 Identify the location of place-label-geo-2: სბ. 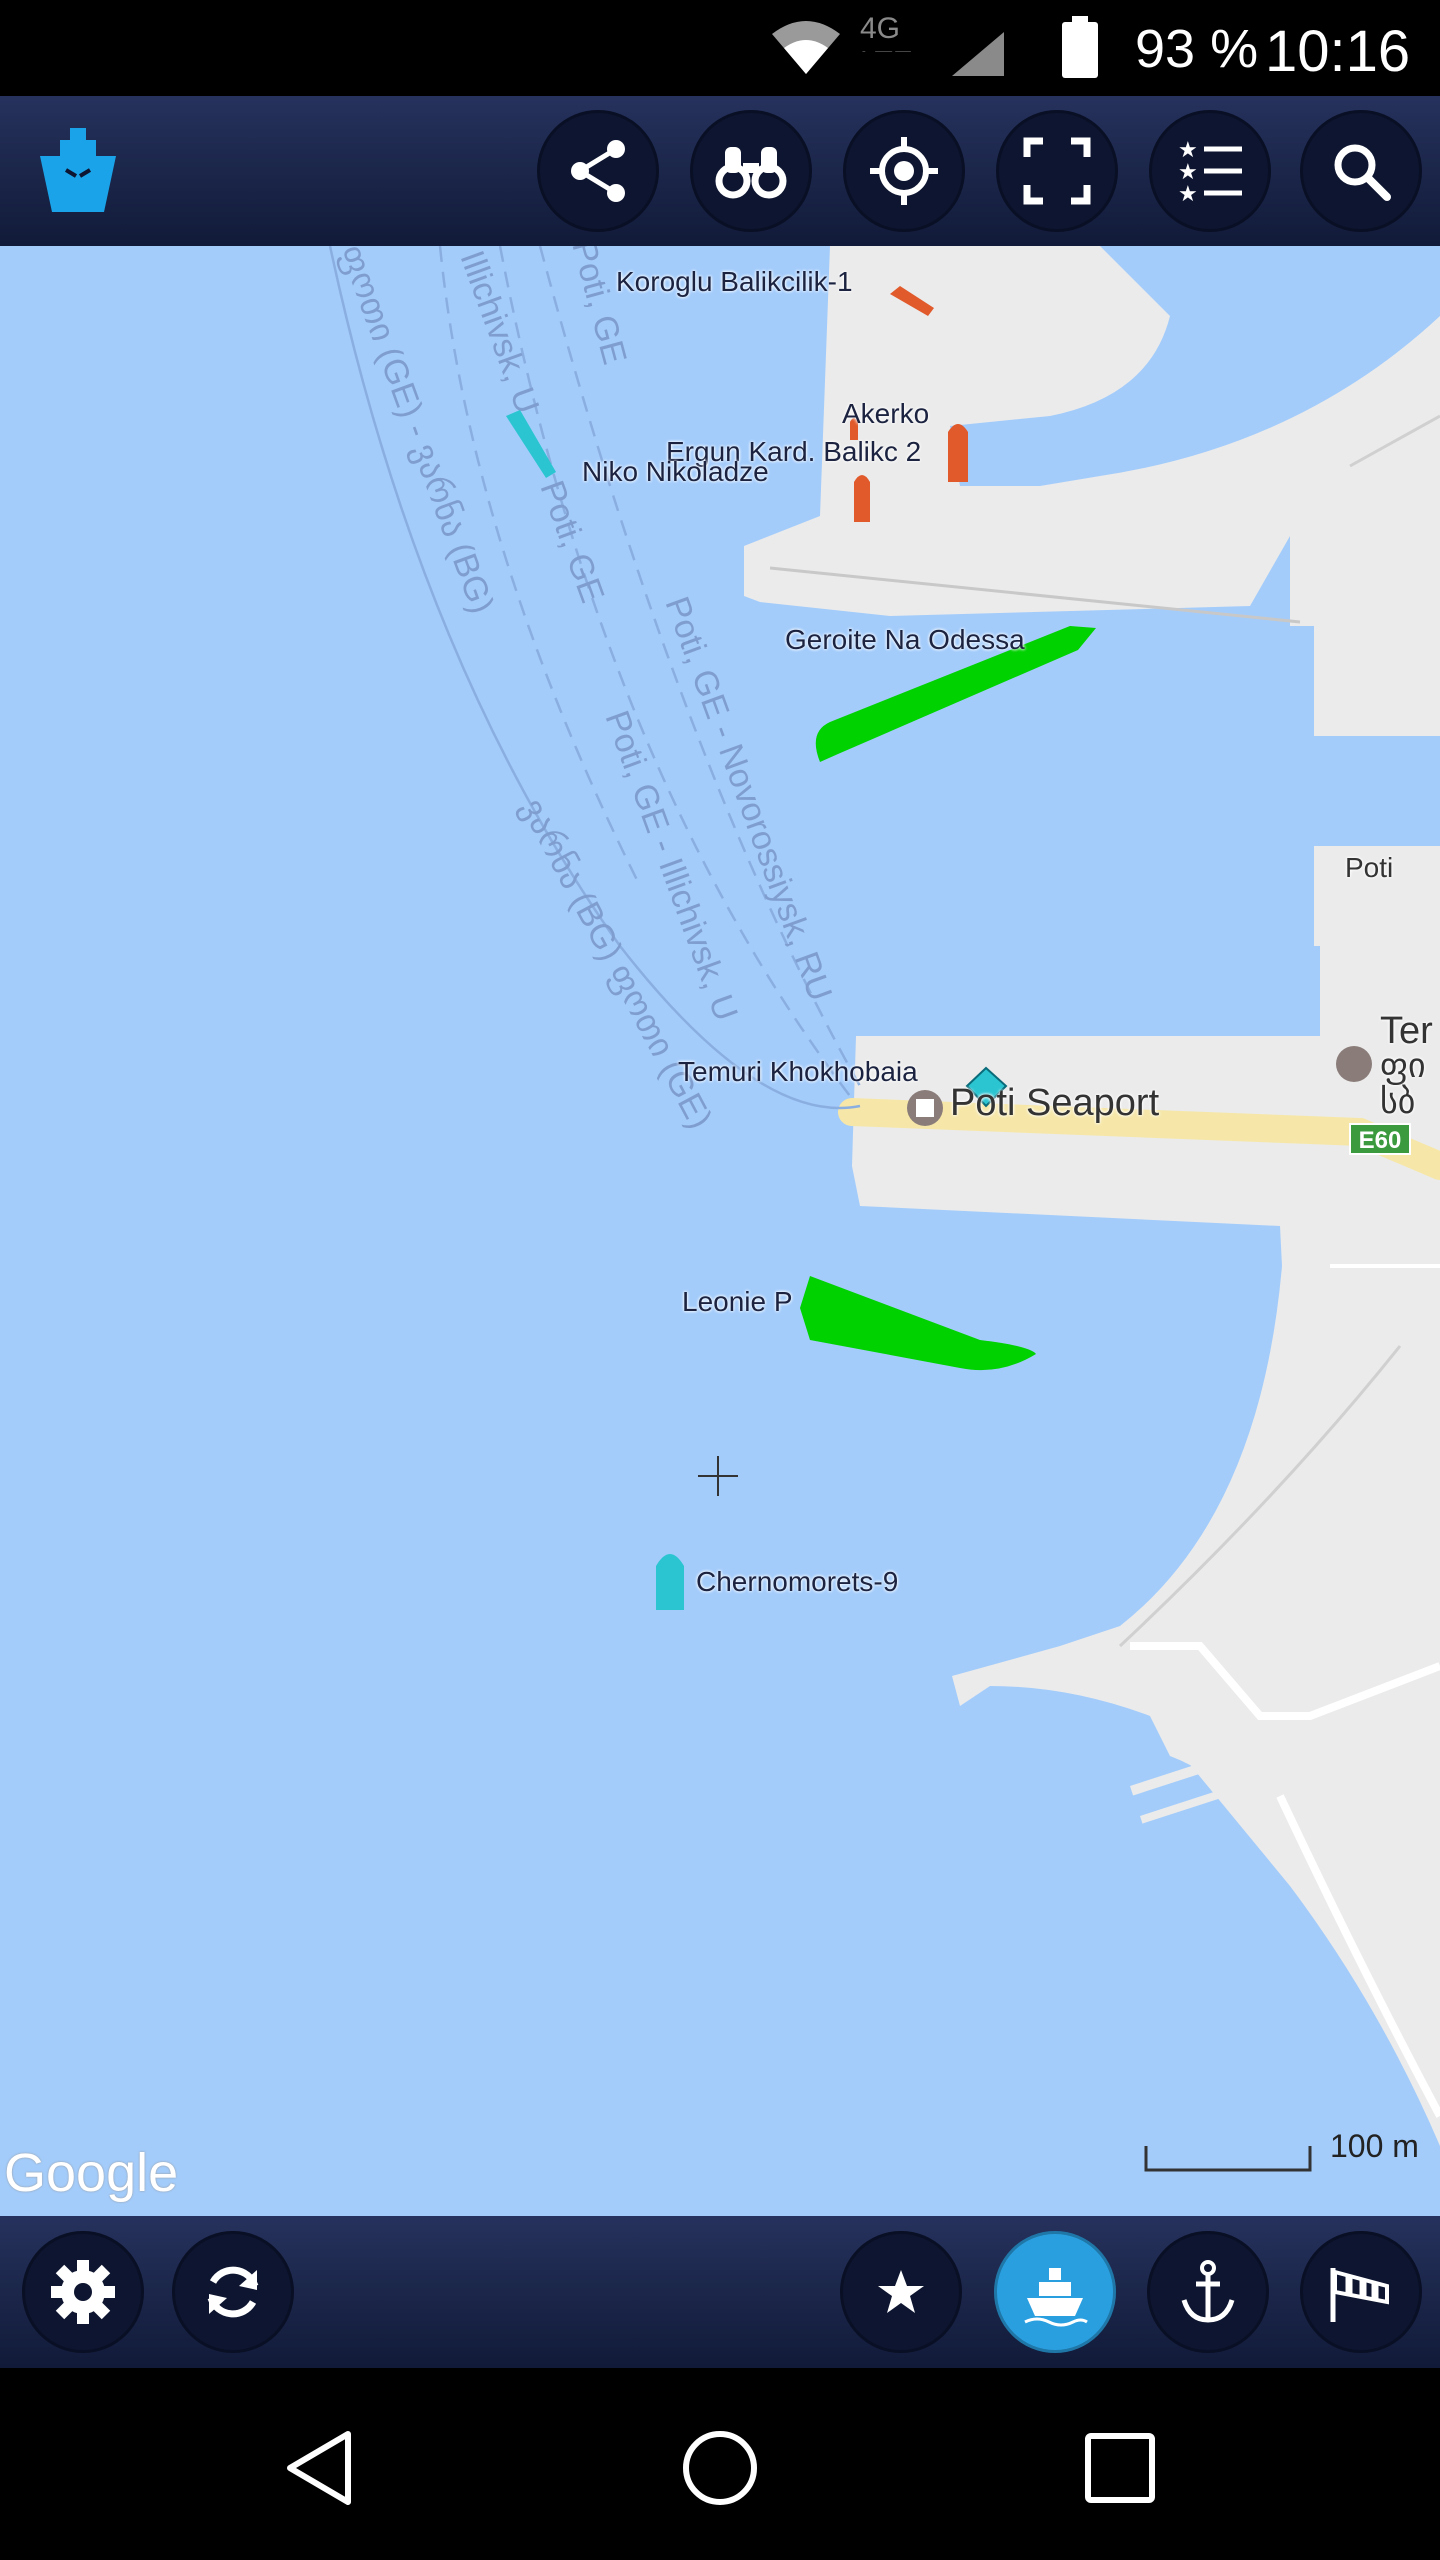
(1398, 1102).